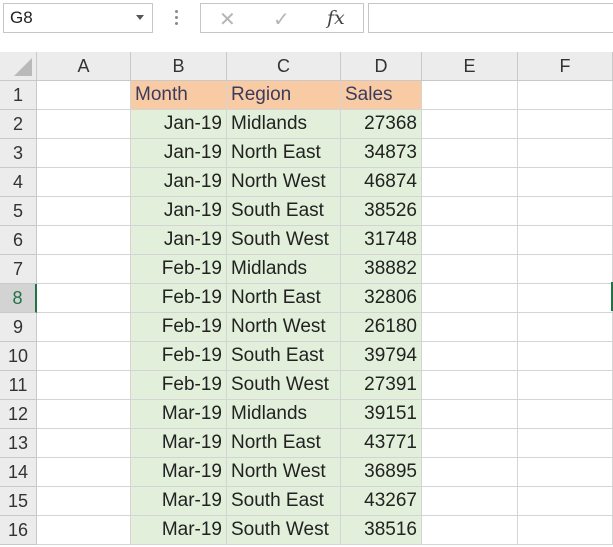  What do you see at coordinates (565, 472) in the screenshot?
I see `cell-f14` at bounding box center [565, 472].